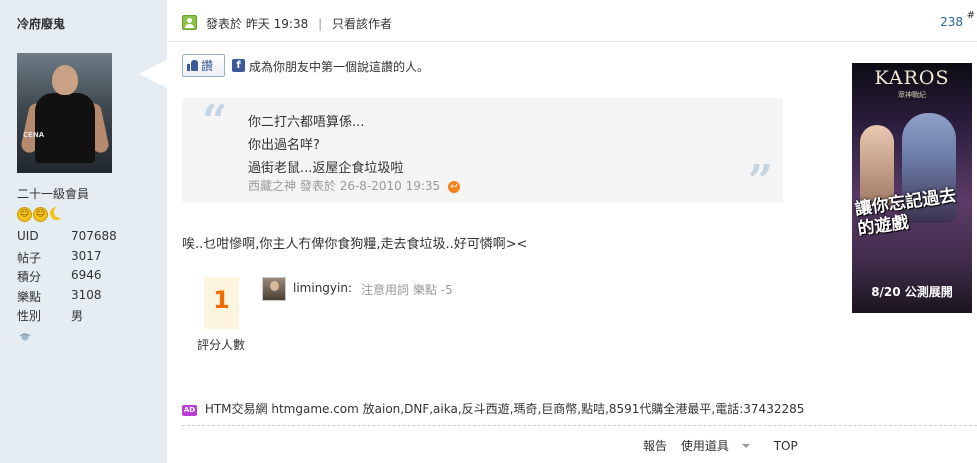  Describe the element at coordinates (326, 168) in the screenshot. I see `quote-line: 過街老鼠...返屋企食垃圾啦` at that location.